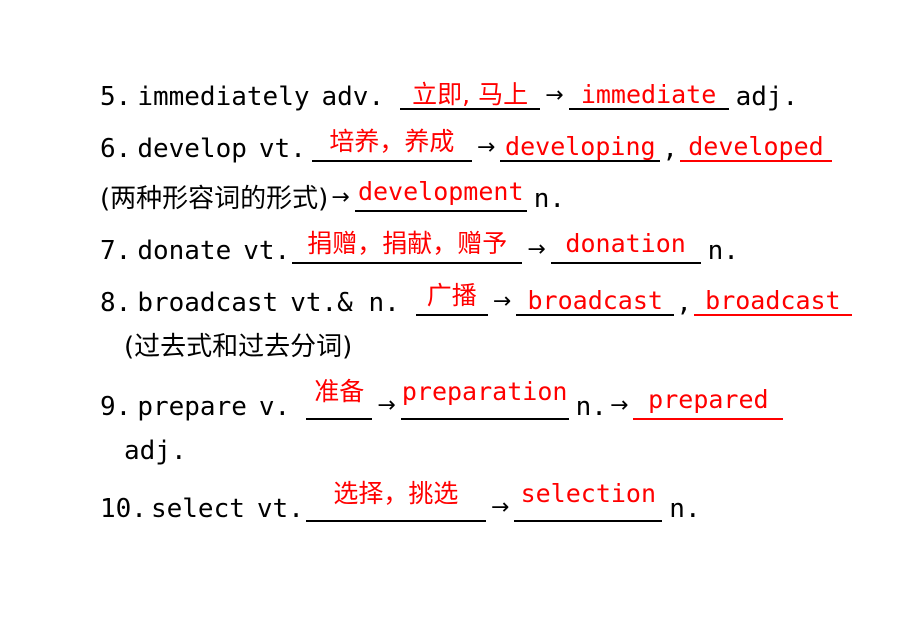 Image resolution: width=920 pixels, height=636 pixels. I want to click on entry-8-note-line: (过去式和过去分词), so click(238, 347).